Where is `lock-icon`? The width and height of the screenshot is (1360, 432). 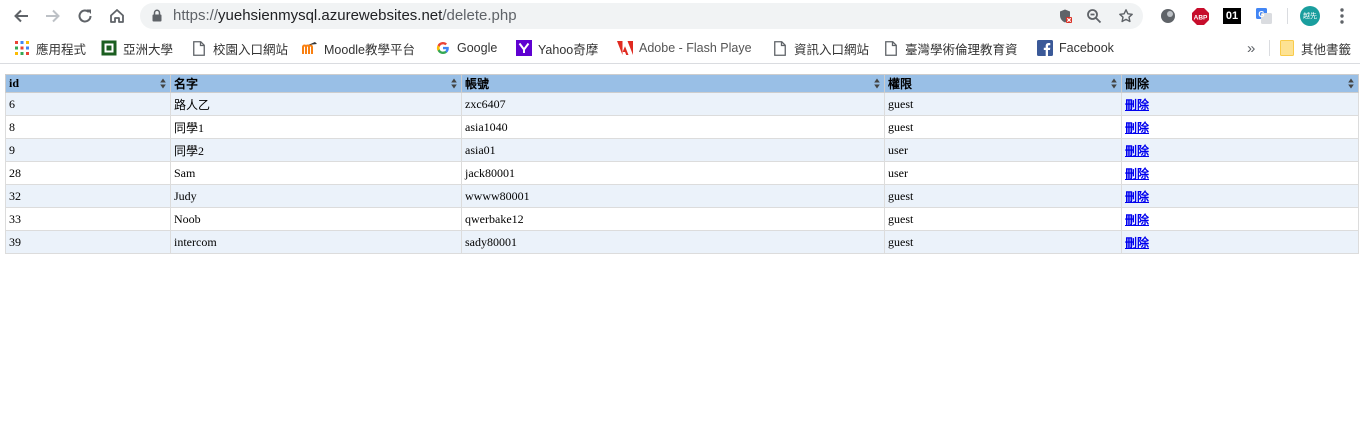
lock-icon is located at coordinates (157, 15).